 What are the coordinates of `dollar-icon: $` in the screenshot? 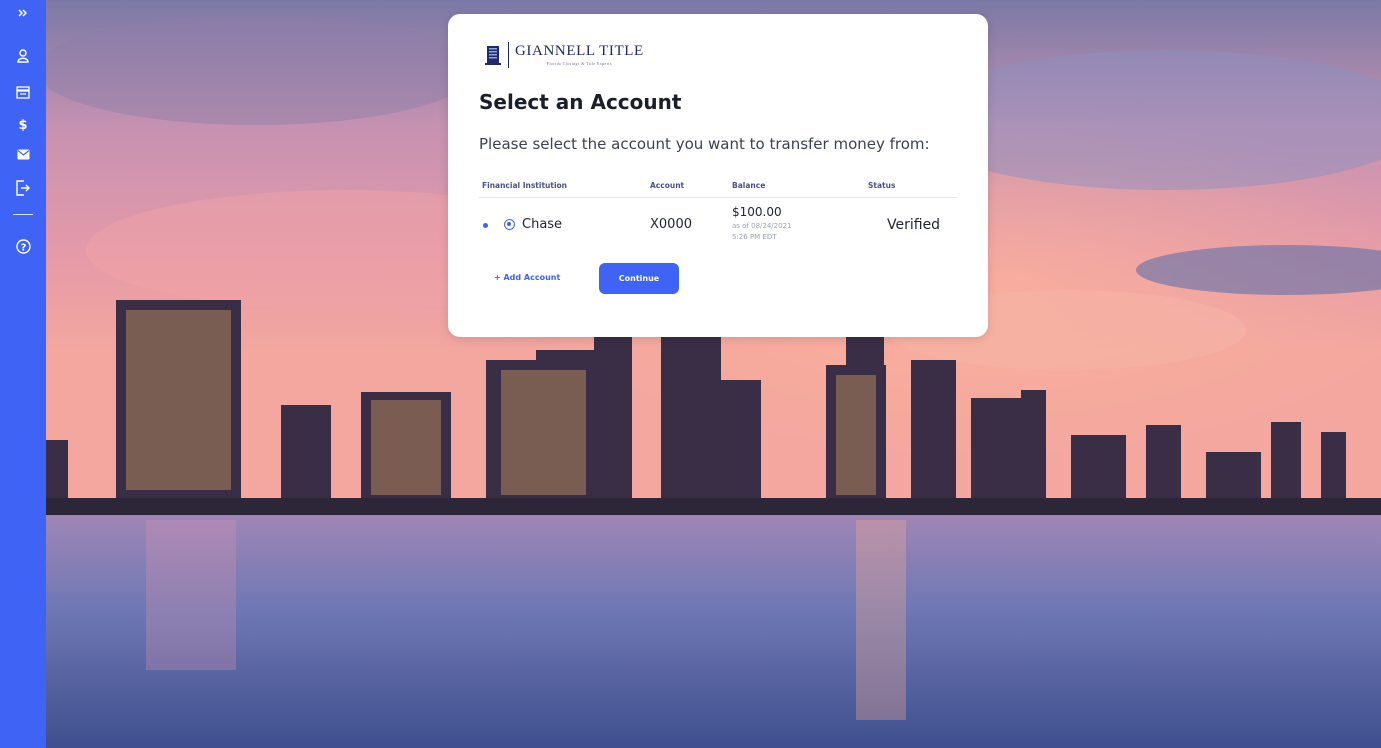 It's located at (22, 124).